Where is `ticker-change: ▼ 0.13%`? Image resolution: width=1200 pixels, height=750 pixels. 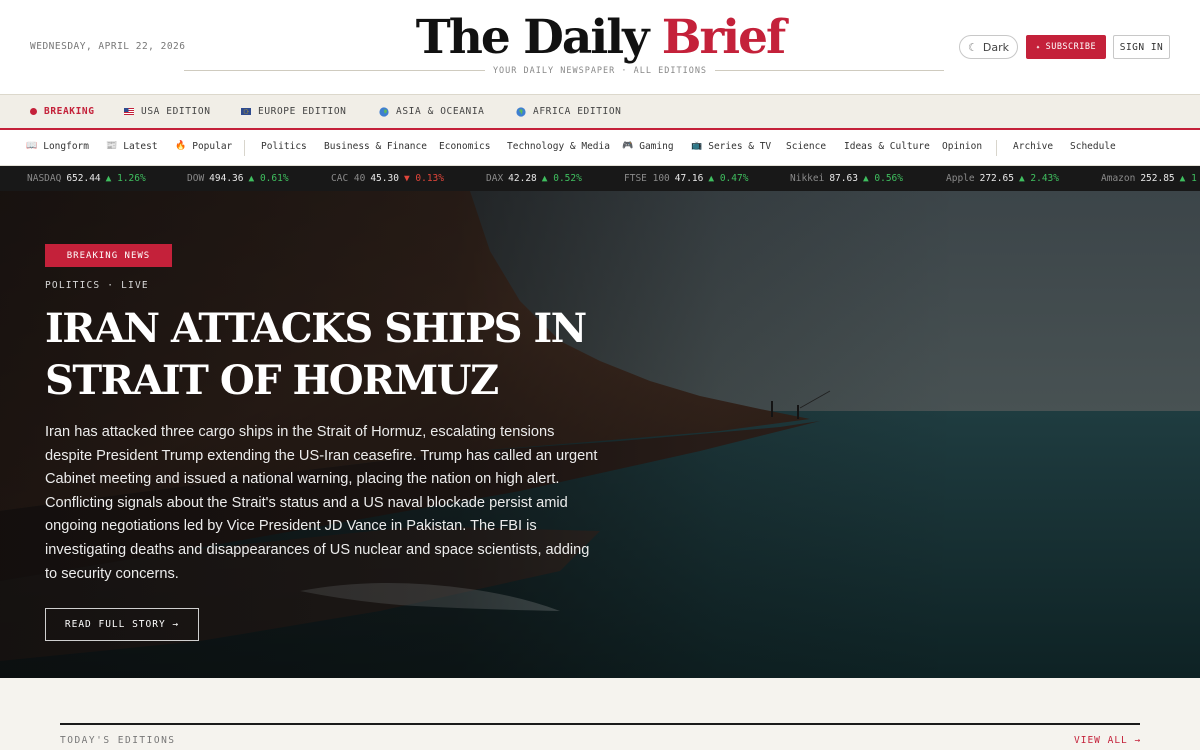 ticker-change: ▼ 0.13% is located at coordinates (423, 178).